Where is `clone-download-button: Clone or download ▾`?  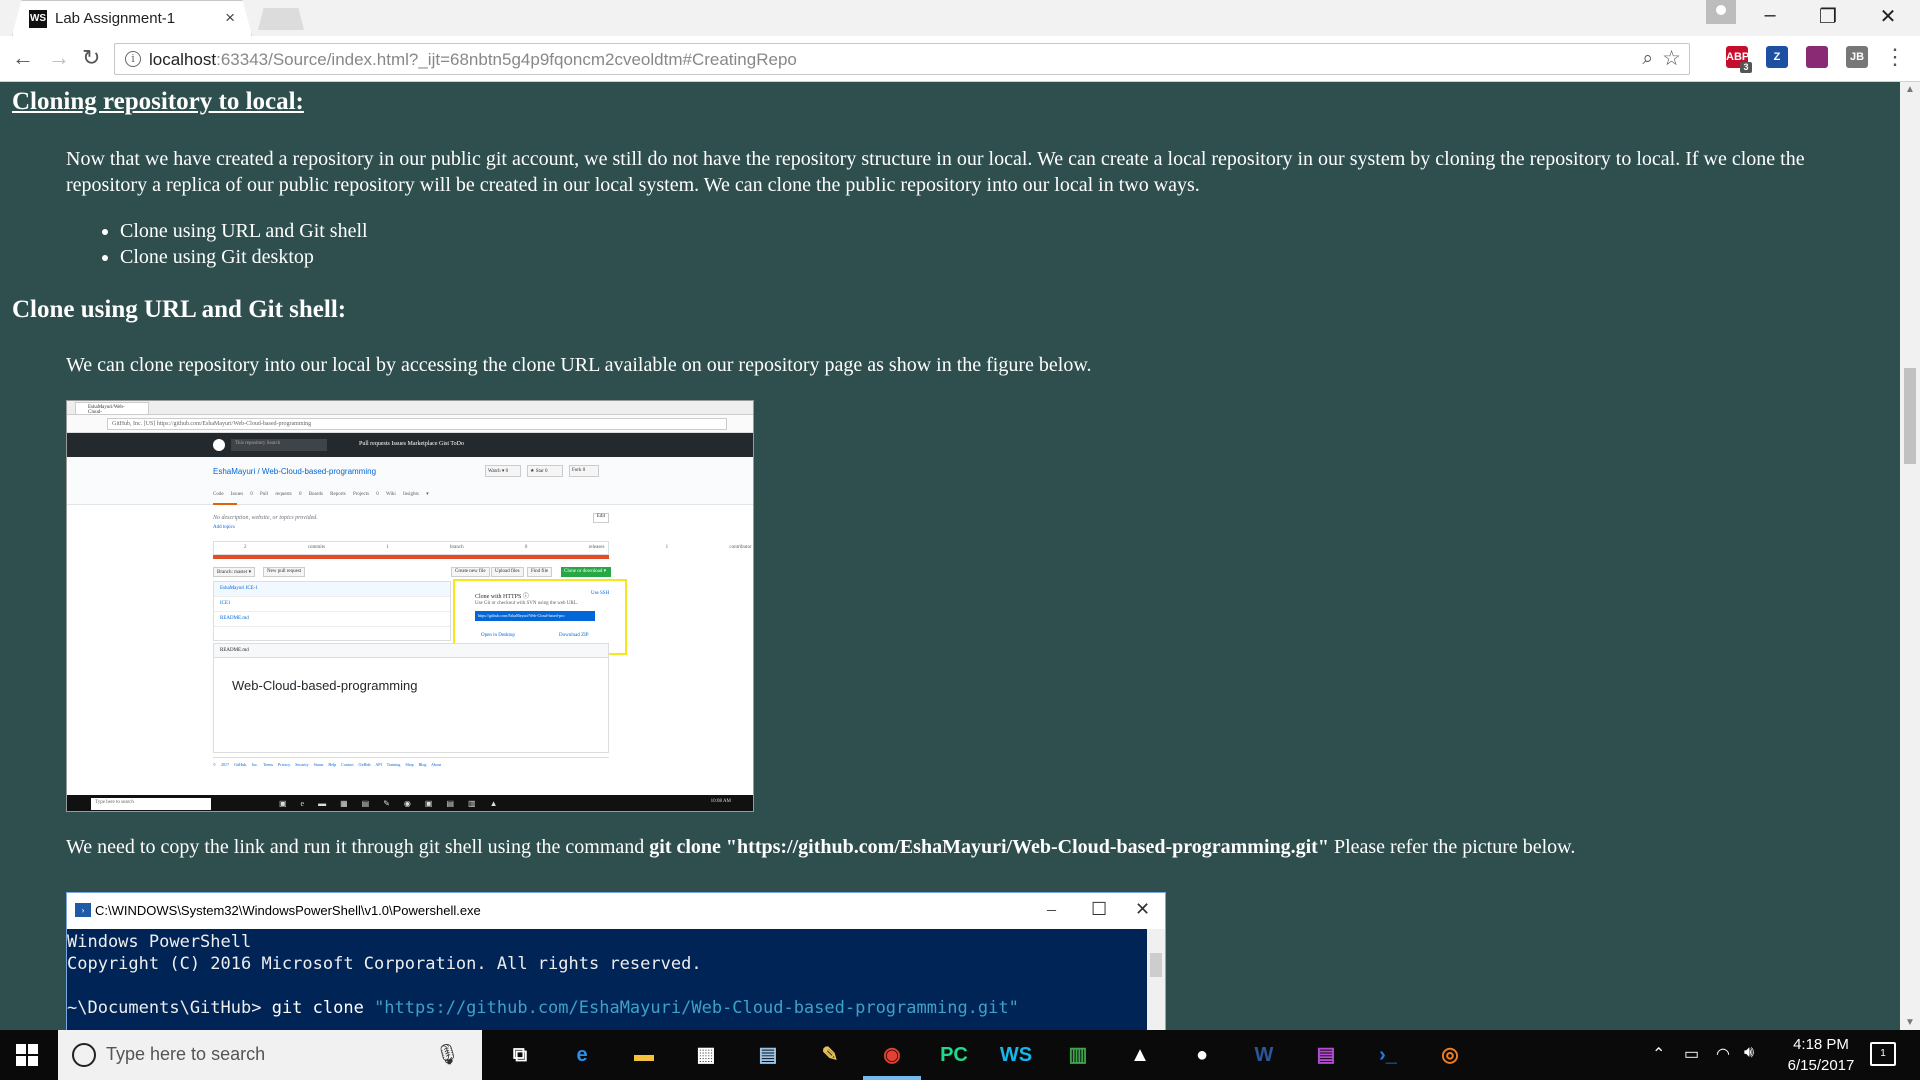
clone-download-button: Clone or download ▾ is located at coordinates (586, 572).